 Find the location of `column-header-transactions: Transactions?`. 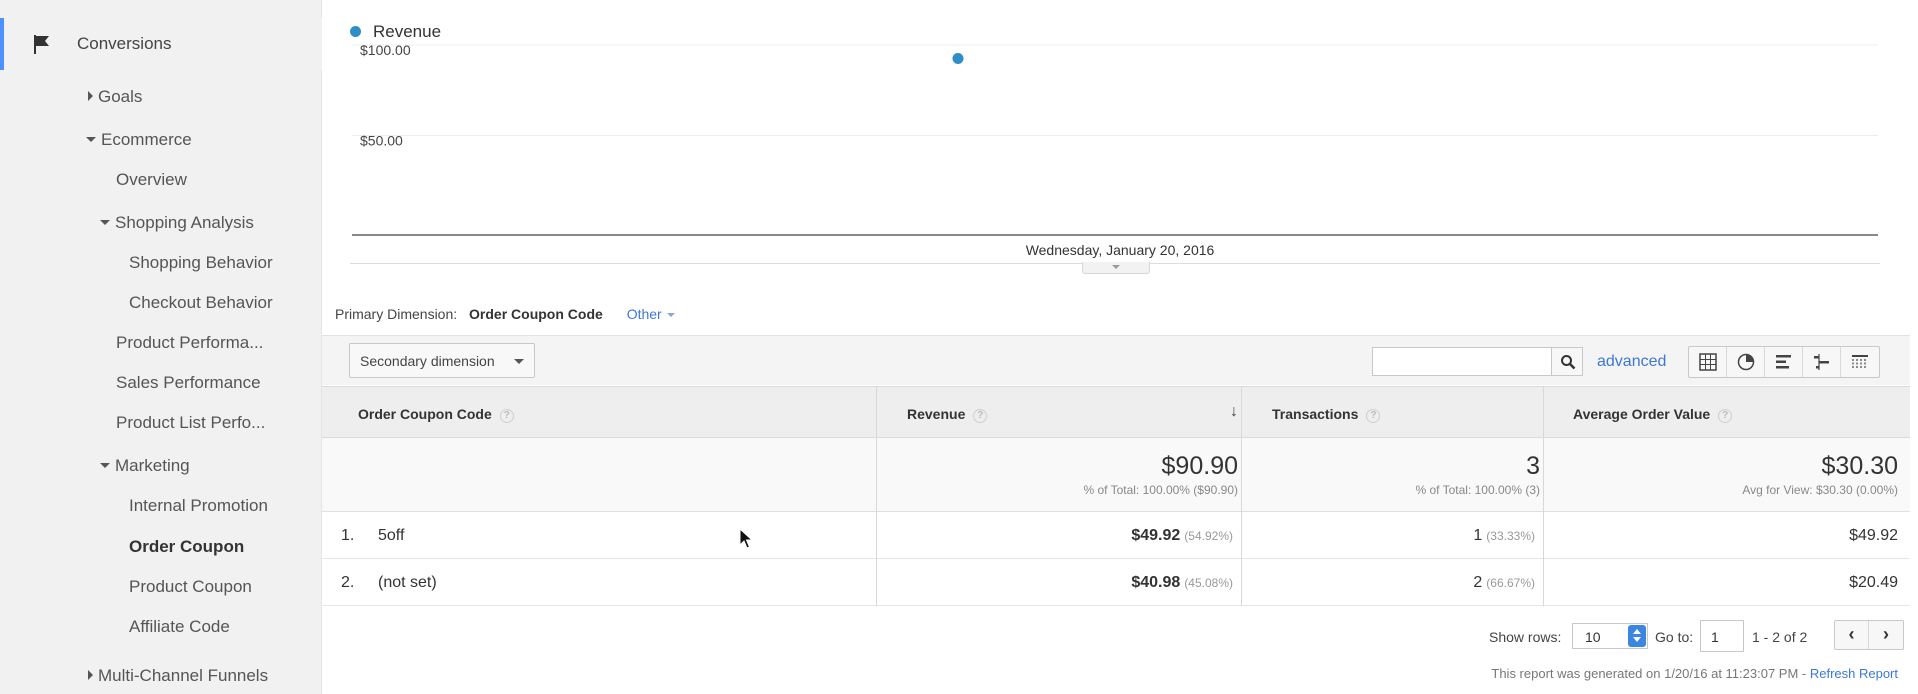

column-header-transactions: Transactions? is located at coordinates (1315, 412).